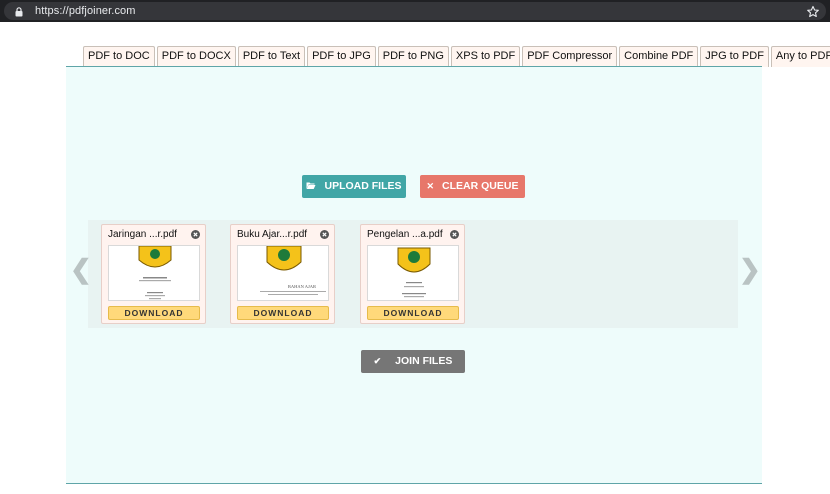 This screenshot has height=494, width=830. Describe the element at coordinates (734, 56) in the screenshot. I see `tab-jpg-to-pdf: JPG to PDF` at that location.